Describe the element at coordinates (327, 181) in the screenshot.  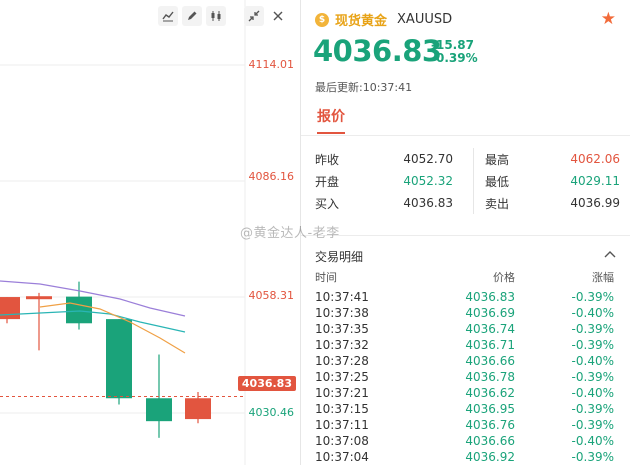
I see `stat-label: 开盘` at that location.